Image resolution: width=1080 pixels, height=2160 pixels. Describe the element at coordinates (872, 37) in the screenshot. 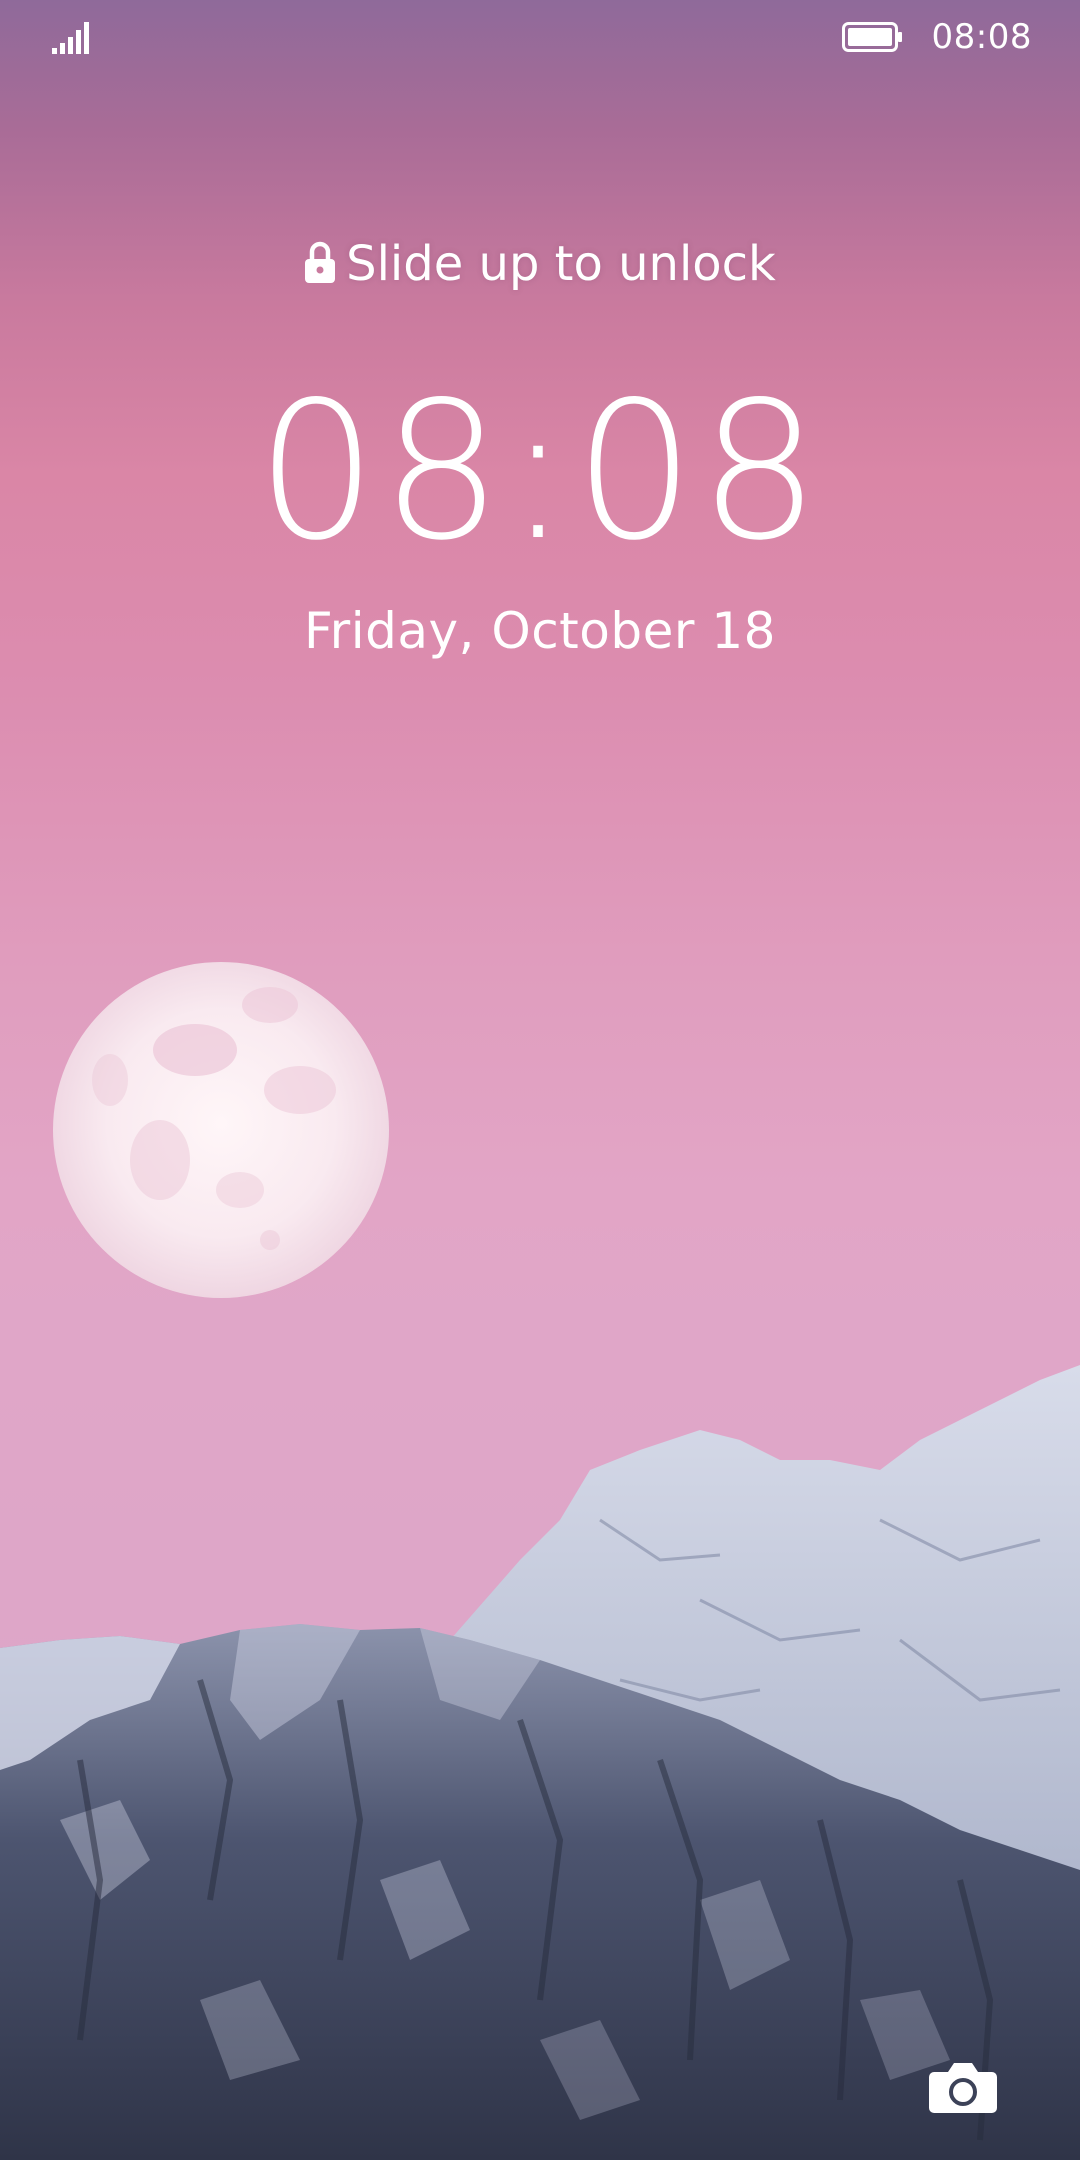

I see `battery-full-icon` at that location.